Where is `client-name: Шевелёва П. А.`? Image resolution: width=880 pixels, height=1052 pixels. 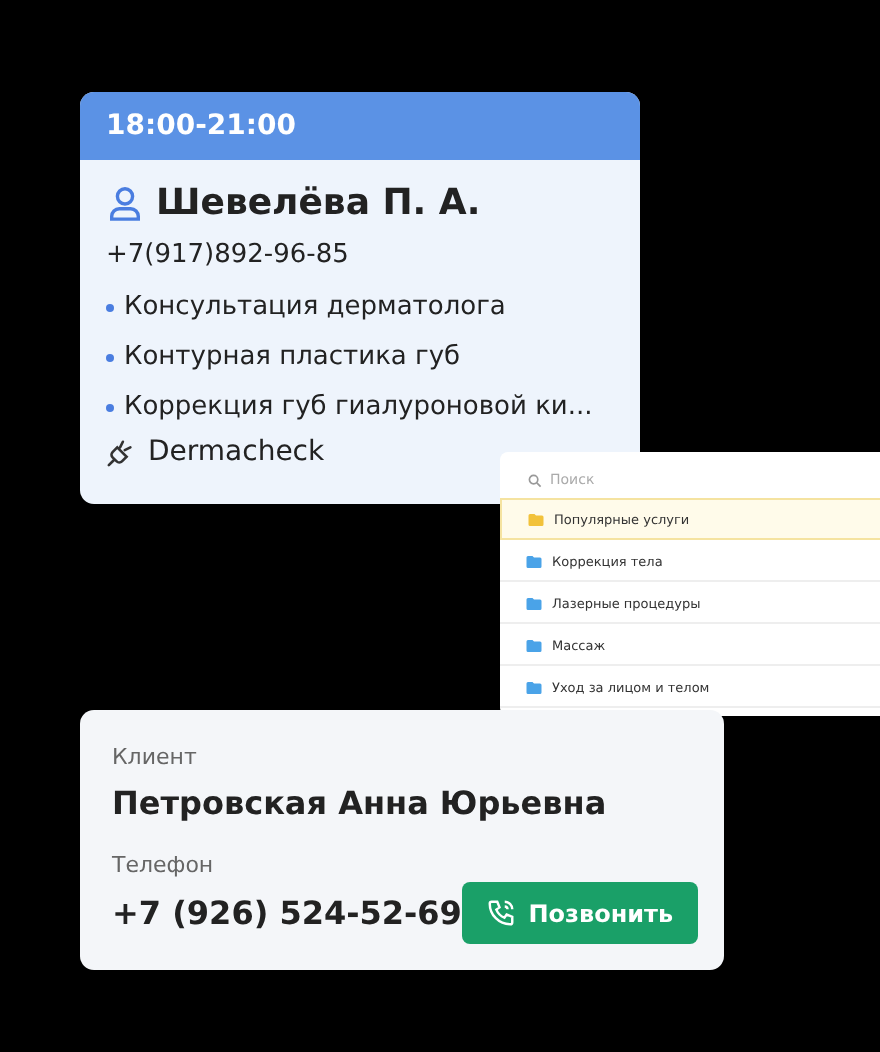
client-name: Шевелёва П. А. is located at coordinates (318, 202).